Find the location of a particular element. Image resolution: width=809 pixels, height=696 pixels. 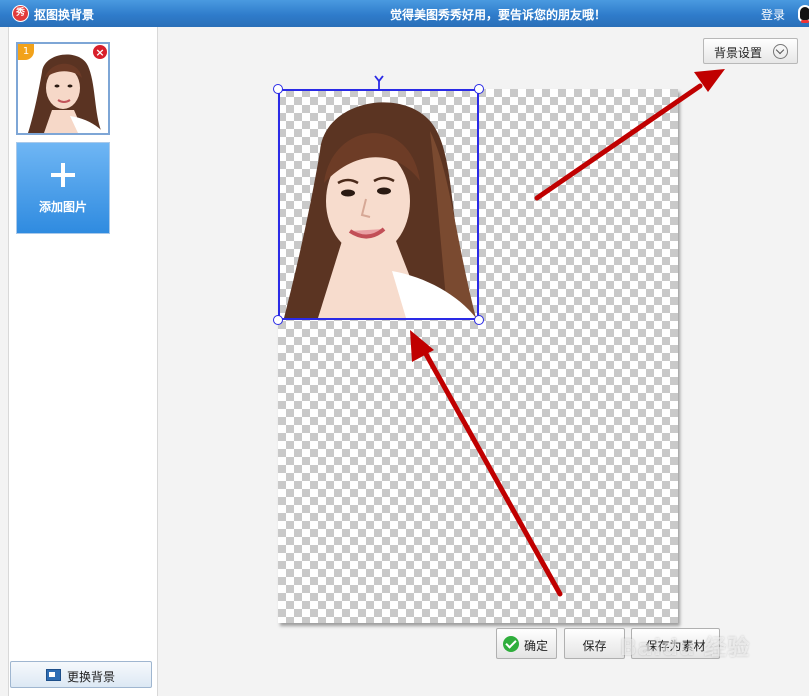

picture-icon is located at coordinates (53, 675).